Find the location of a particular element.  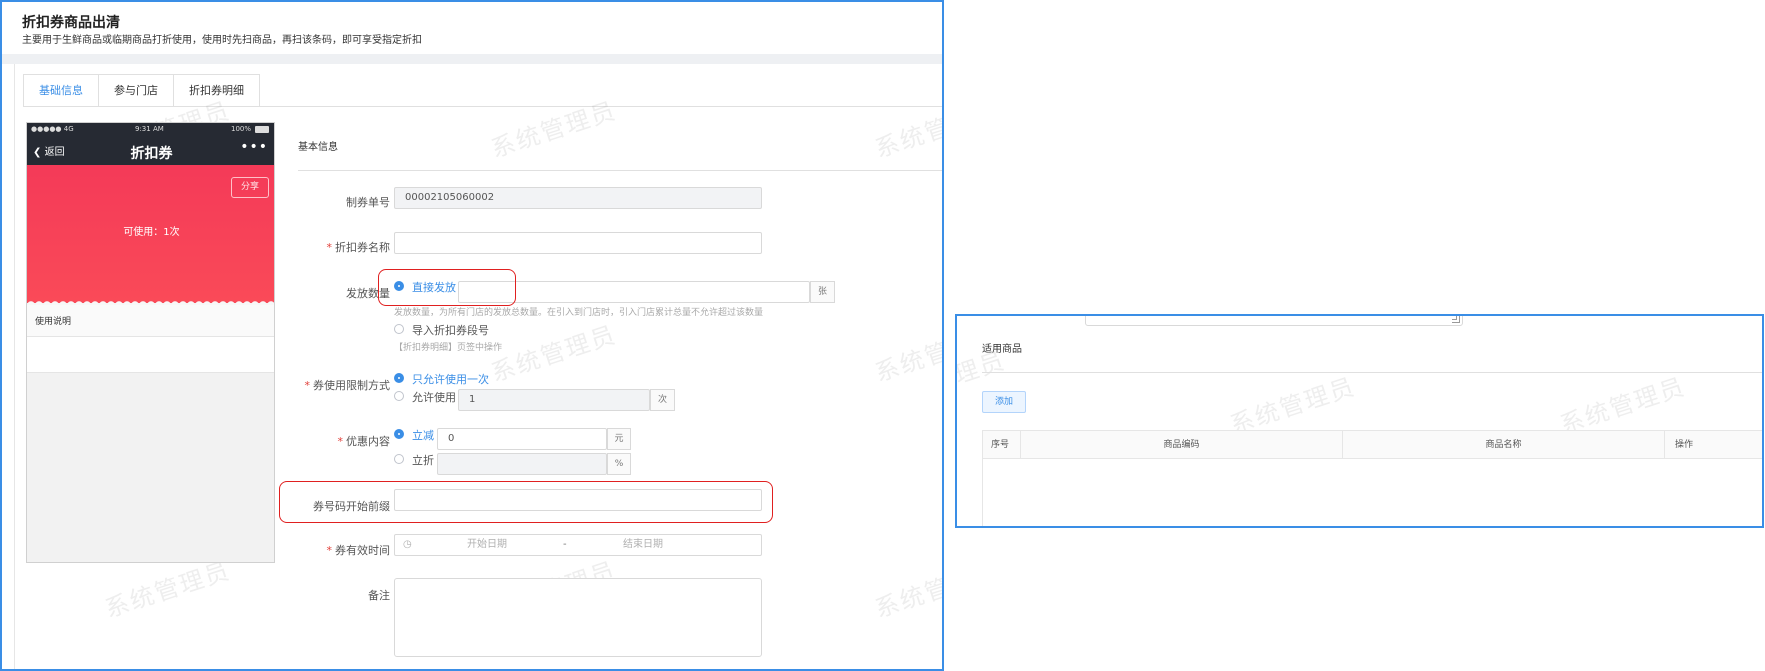

phone-title: 折扣券 is located at coordinates (151, 154).